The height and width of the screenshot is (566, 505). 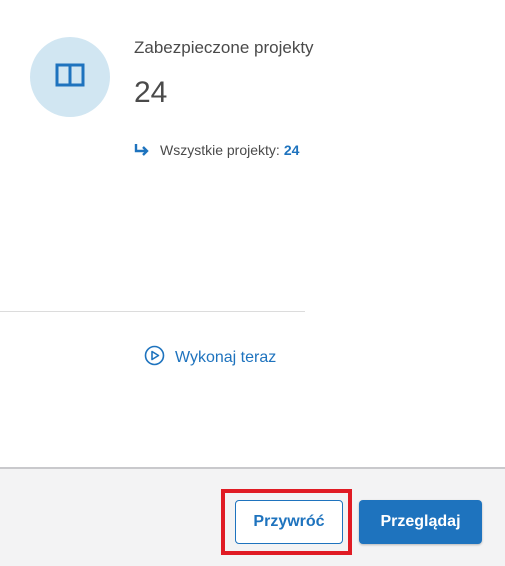 I want to click on run-now-link: Wykonaj teraz, so click(x=210, y=358).